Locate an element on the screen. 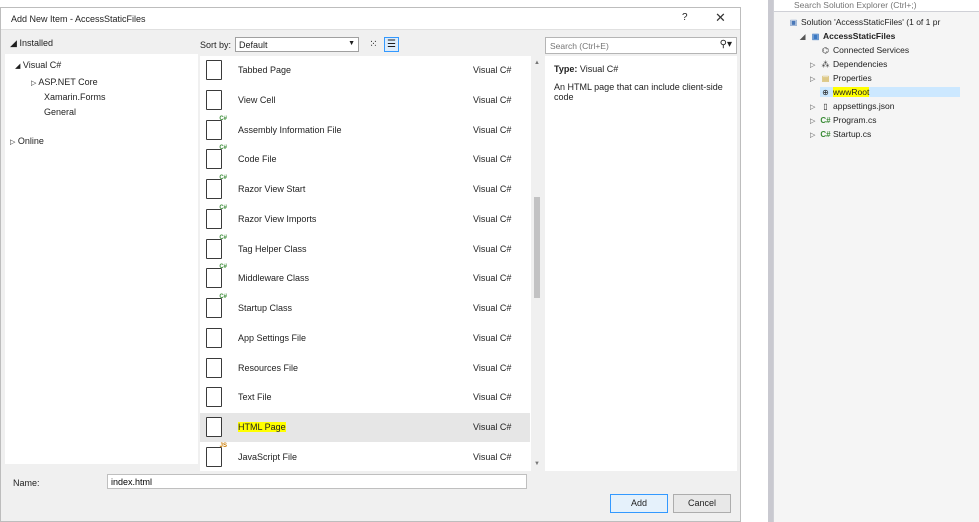 Image resolution: width=979 pixels, height=522 pixels. project-node: ◢ ▣ AccessStaticFiles is located at coordinates (847, 36).